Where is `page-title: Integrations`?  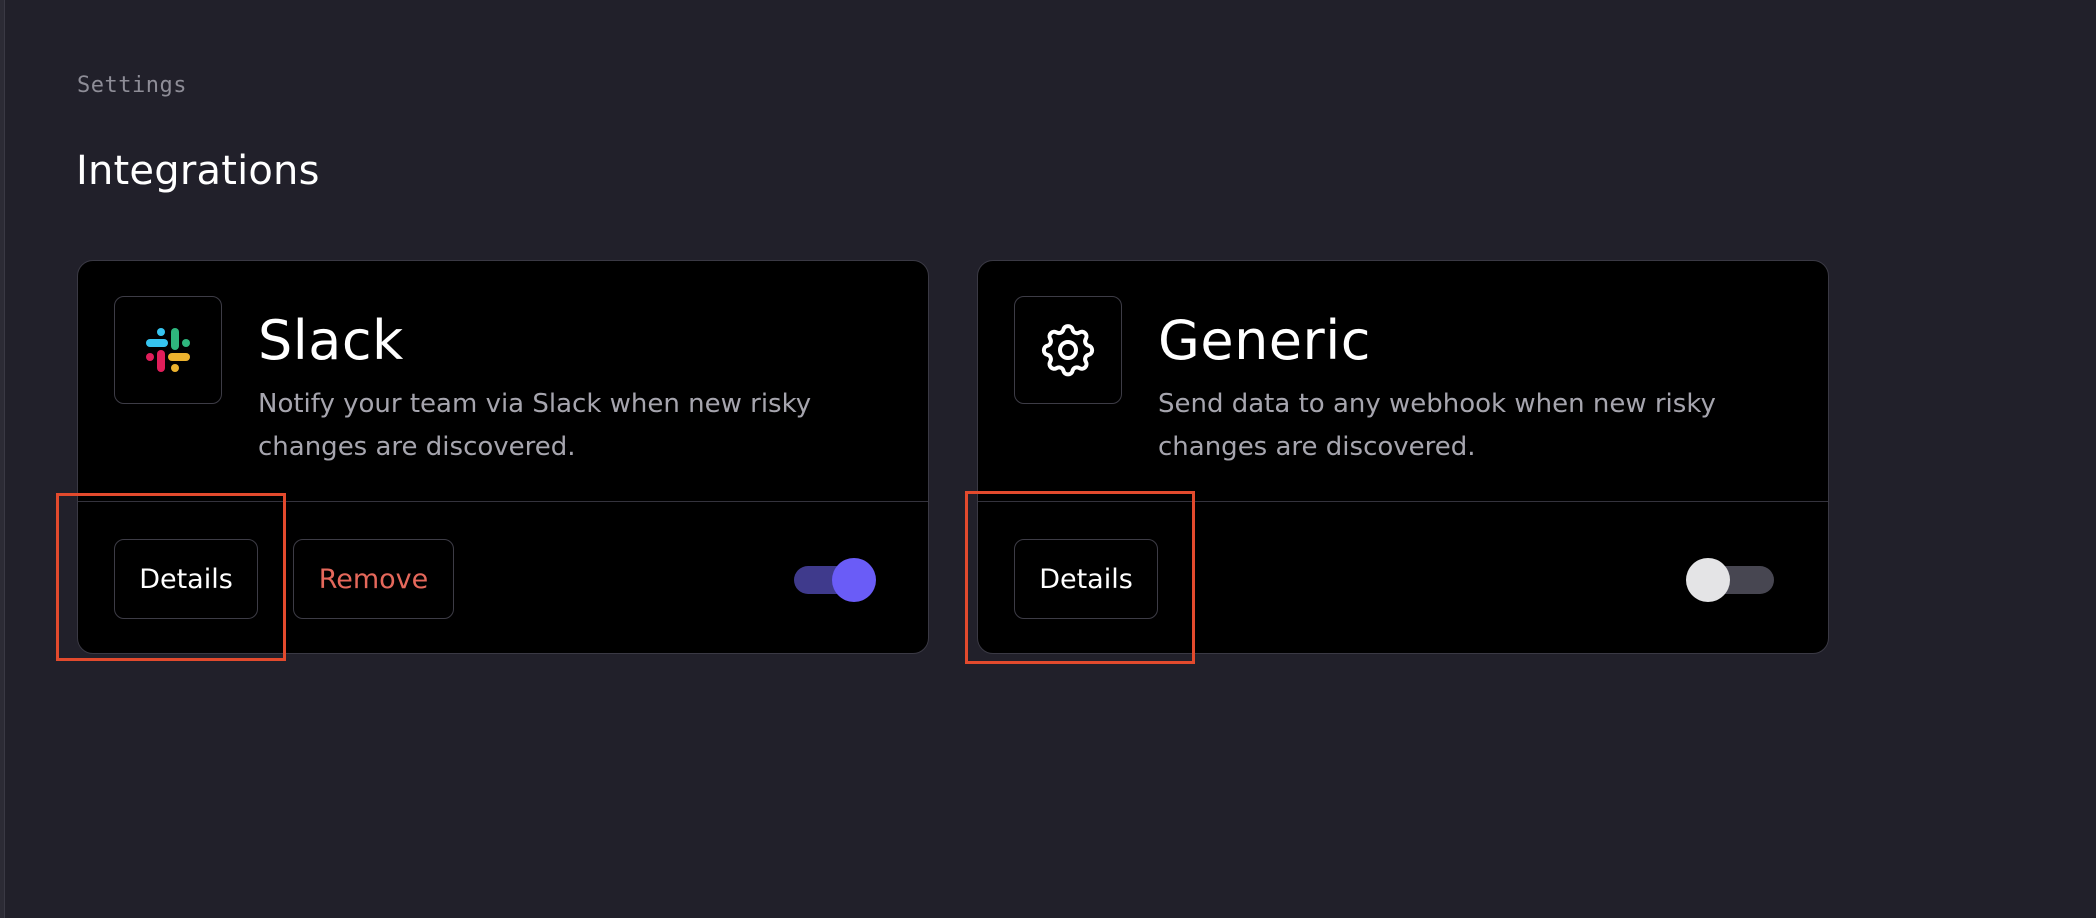 page-title: Integrations is located at coordinates (198, 171).